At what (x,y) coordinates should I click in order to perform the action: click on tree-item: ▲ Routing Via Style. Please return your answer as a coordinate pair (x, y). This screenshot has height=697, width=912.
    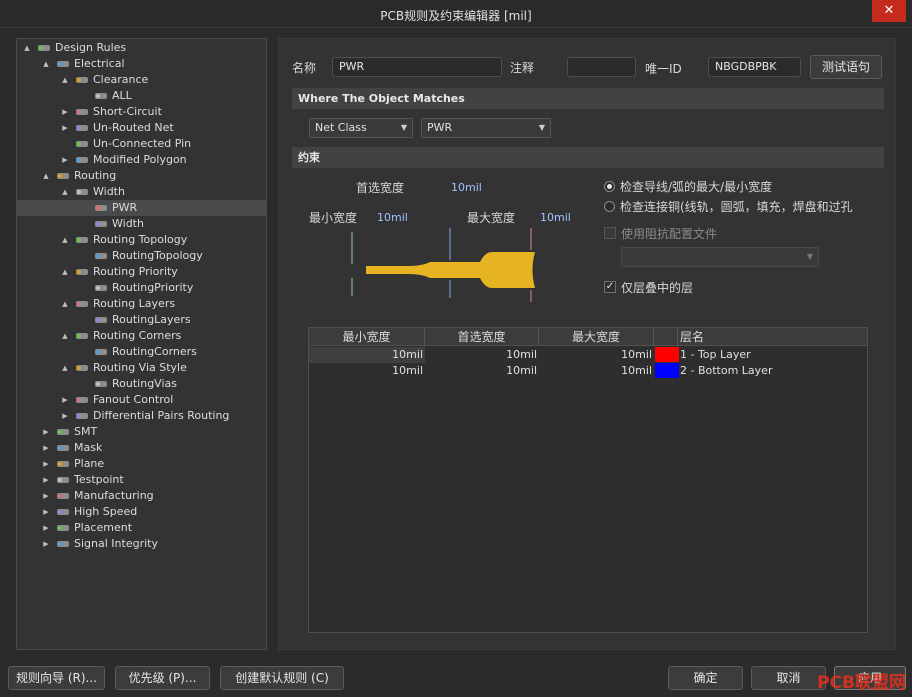
    Looking at the image, I should click on (141, 368).